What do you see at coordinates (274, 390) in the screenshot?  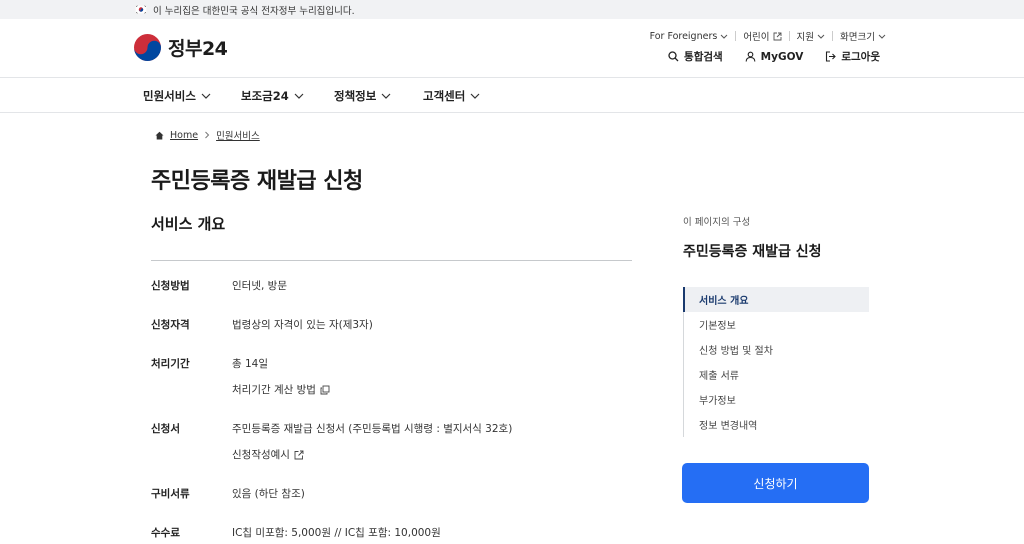 I see `period-calc-link-text: 처리기간 계산 방법` at bounding box center [274, 390].